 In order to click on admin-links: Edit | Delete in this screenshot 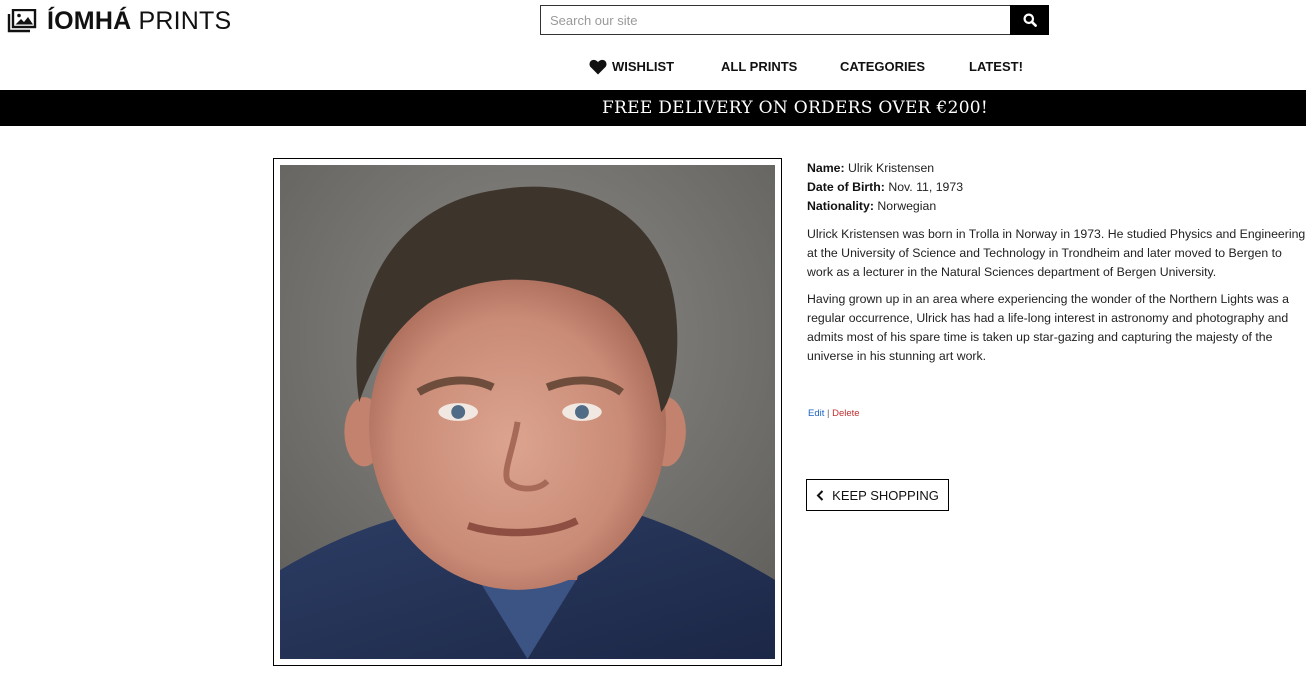, I will do `click(834, 414)`.